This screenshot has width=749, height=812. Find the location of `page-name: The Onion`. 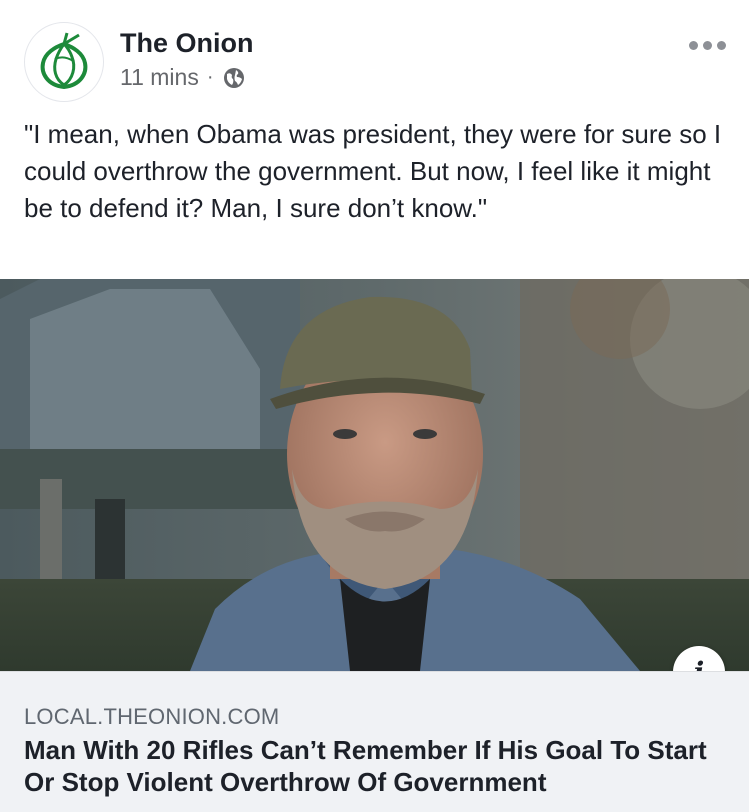

page-name: The Onion is located at coordinates (186, 43).